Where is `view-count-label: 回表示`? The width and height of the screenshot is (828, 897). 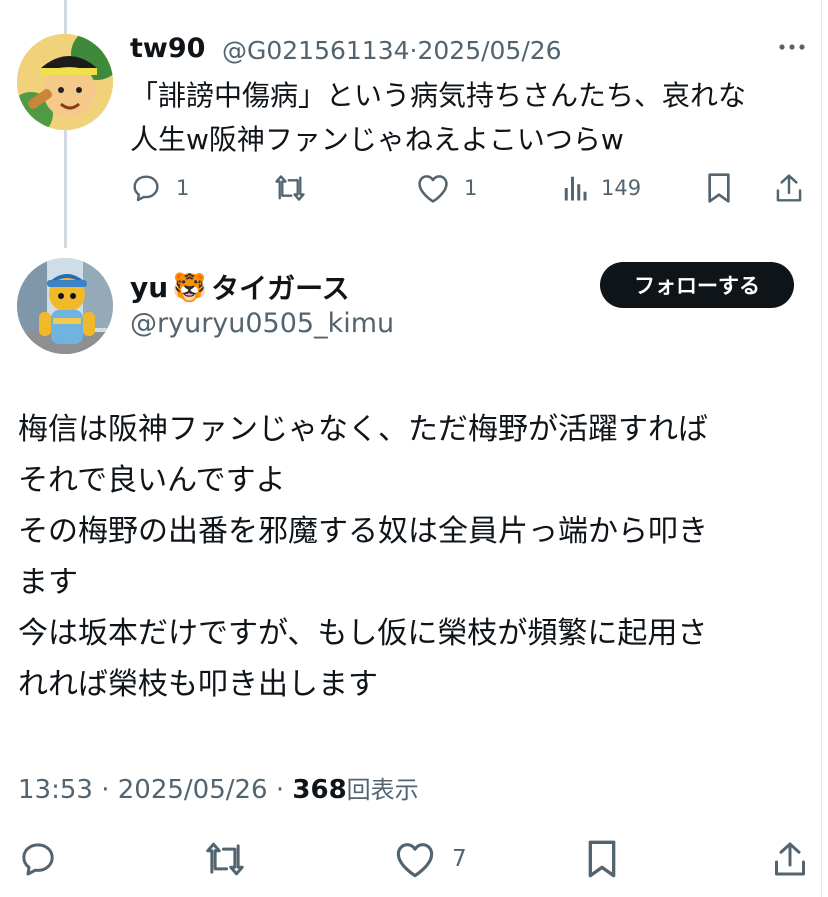 view-count-label: 回表示 is located at coordinates (382, 790).